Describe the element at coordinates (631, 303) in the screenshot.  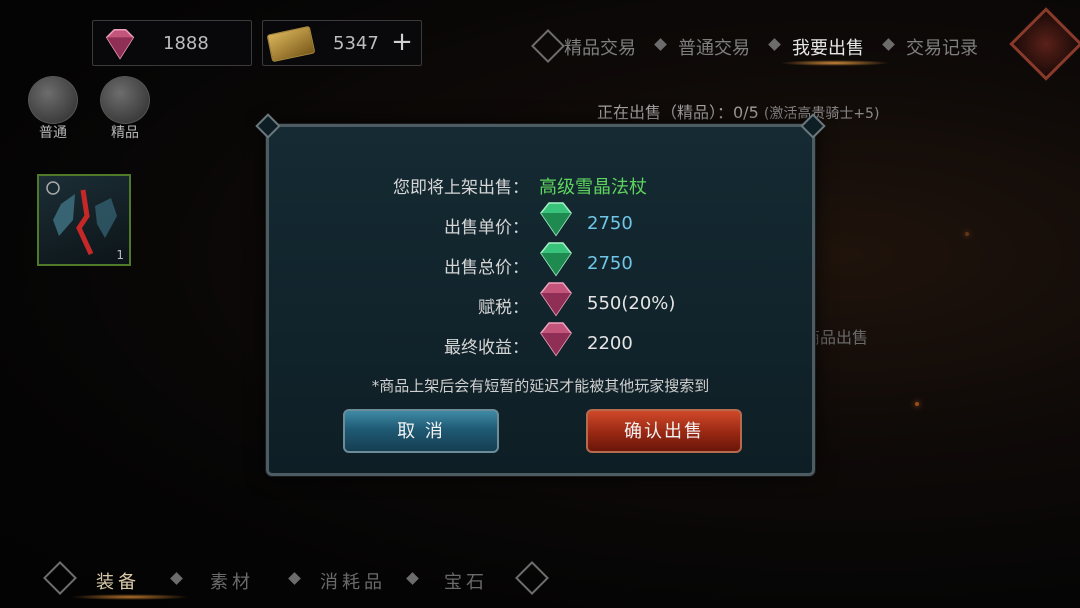
I see `tax-value: 550(20%)` at that location.